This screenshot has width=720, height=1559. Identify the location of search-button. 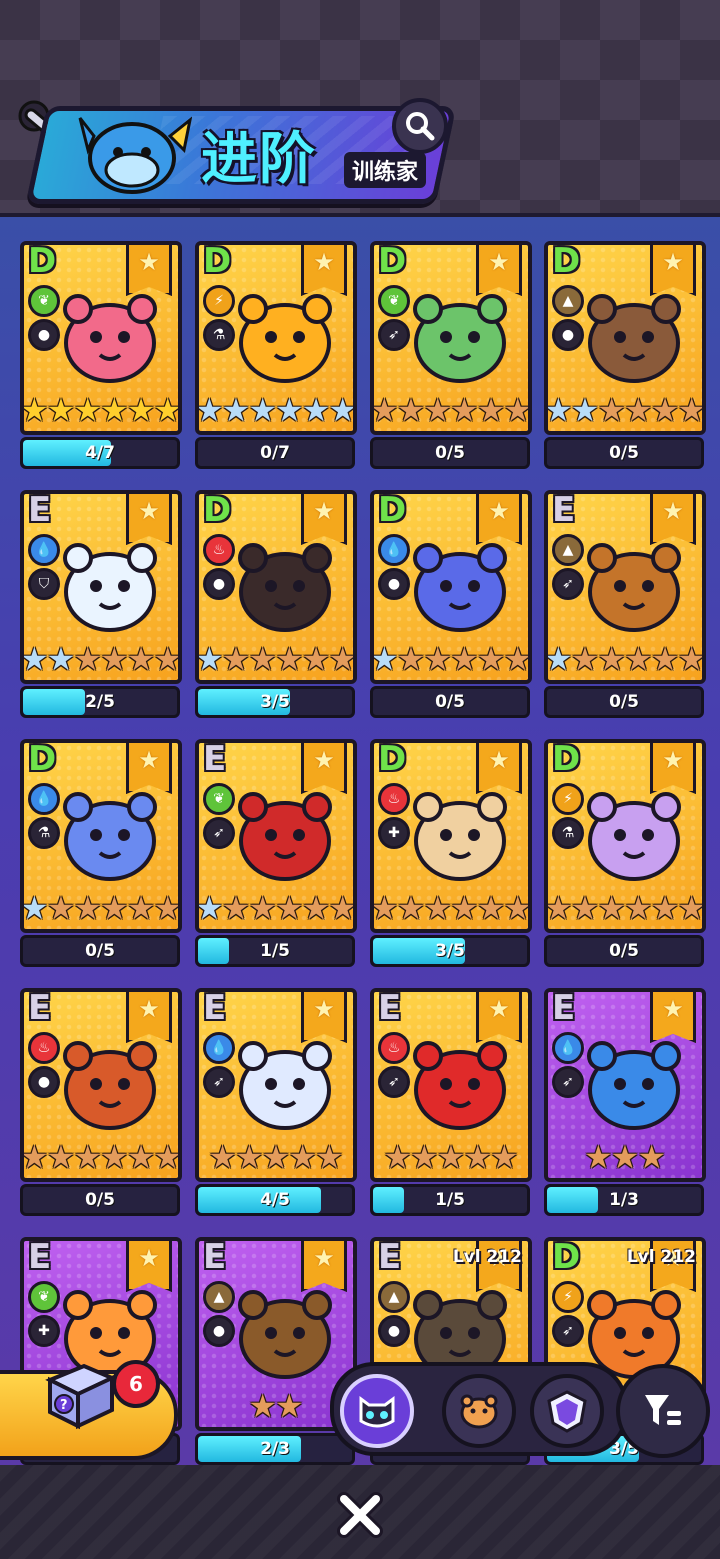
(420, 126).